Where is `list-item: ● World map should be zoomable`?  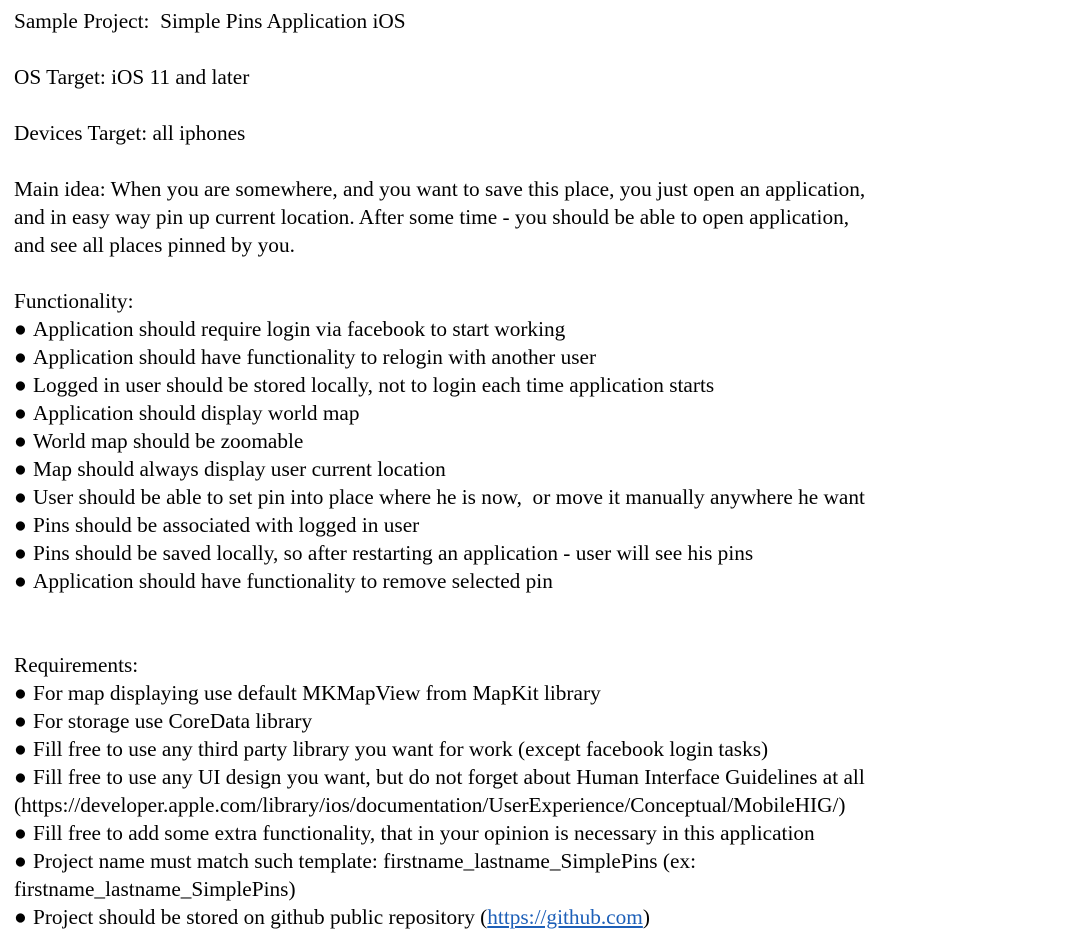 list-item: ● World map should be zoomable is located at coordinates (537, 441).